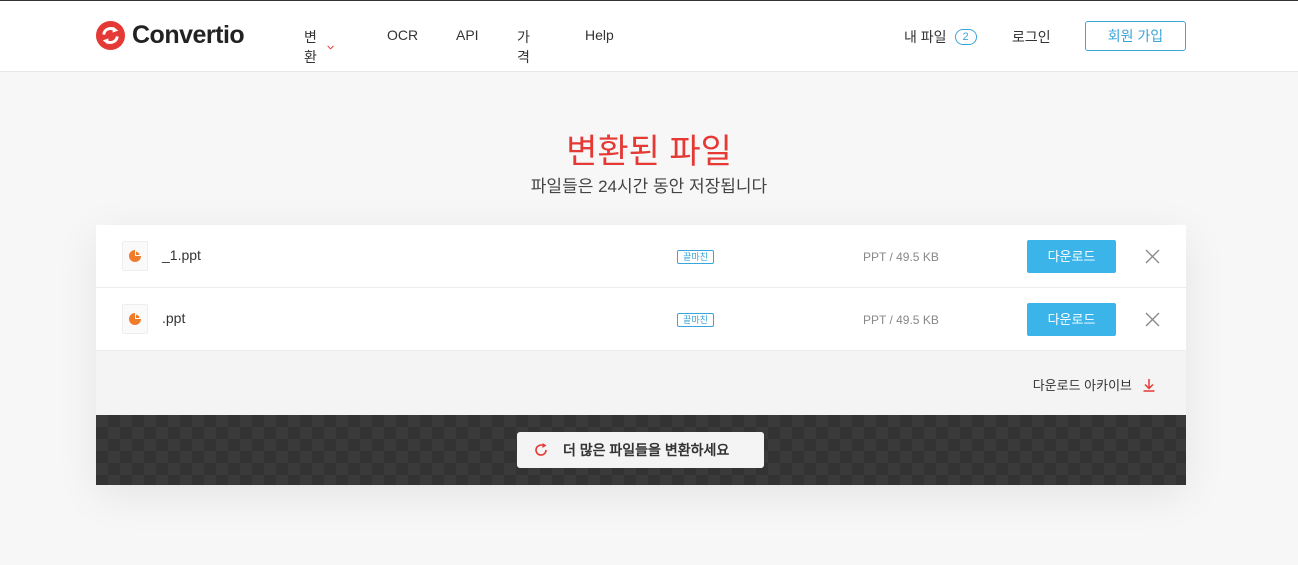  Describe the element at coordinates (188, 35) in the screenshot. I see `logo-text: Convertio` at that location.